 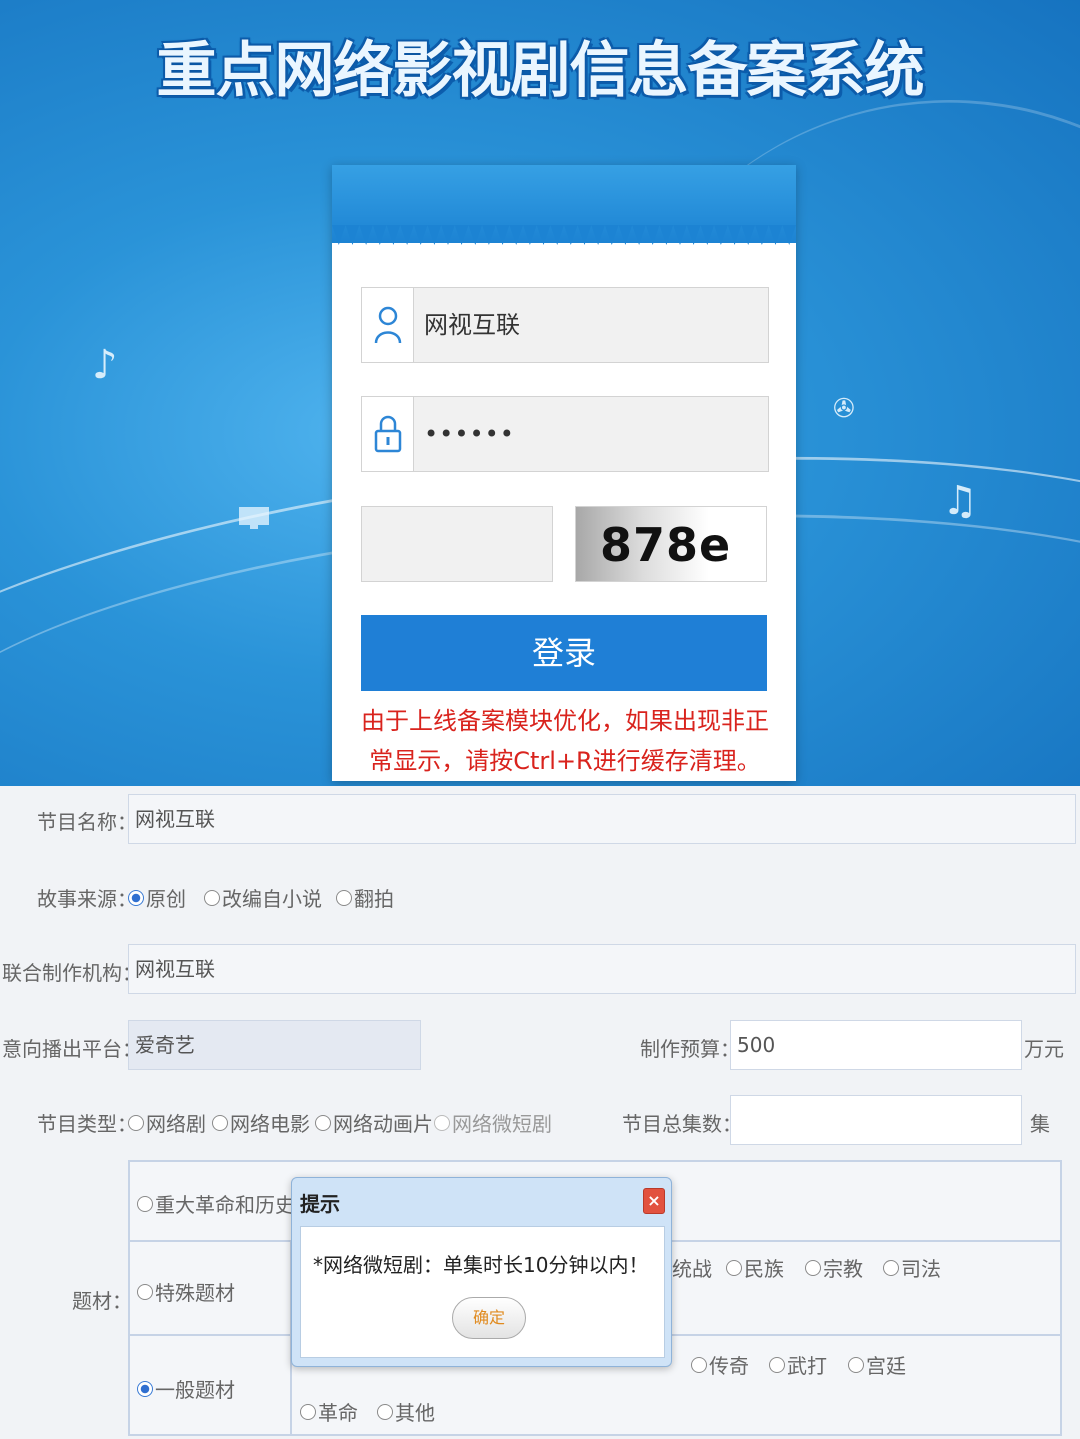 What do you see at coordinates (682, 1124) in the screenshot?
I see `episodes-label: 节目总集数：` at bounding box center [682, 1124].